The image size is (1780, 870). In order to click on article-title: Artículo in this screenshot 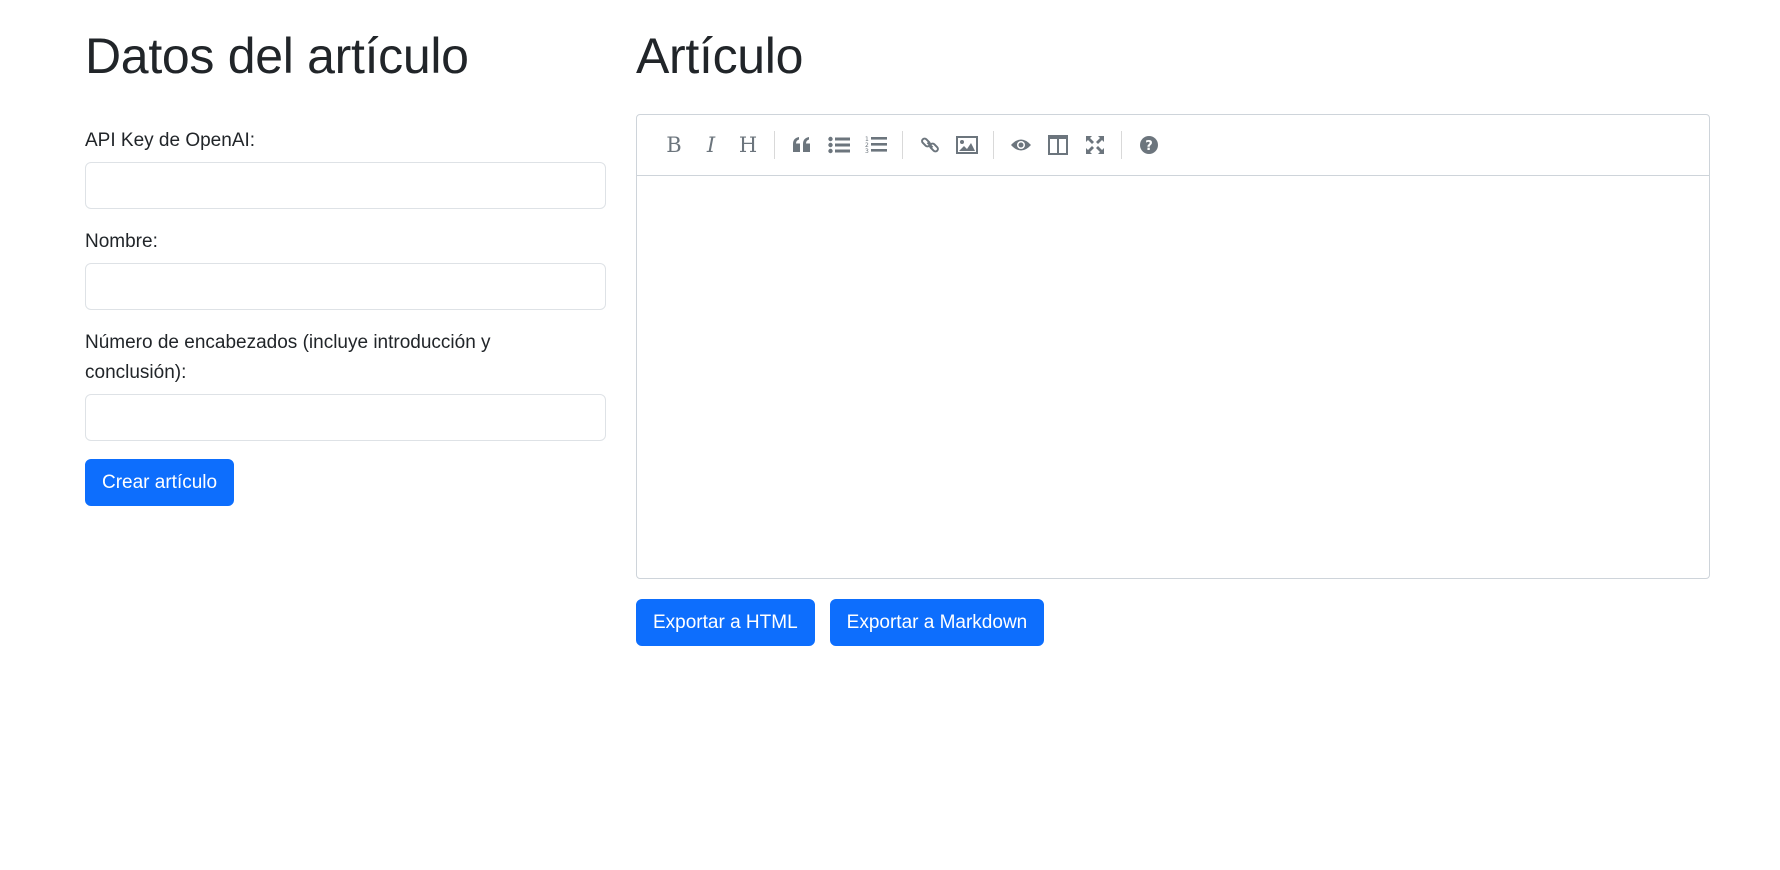, I will do `click(720, 56)`.